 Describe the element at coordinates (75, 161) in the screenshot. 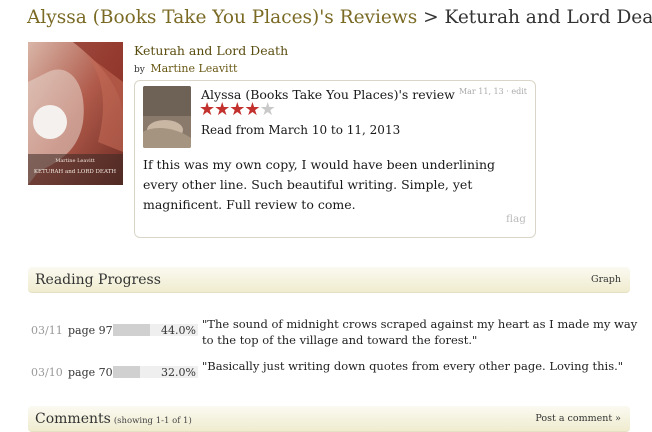

I see `cover-author-text: Martine Leavitt` at that location.